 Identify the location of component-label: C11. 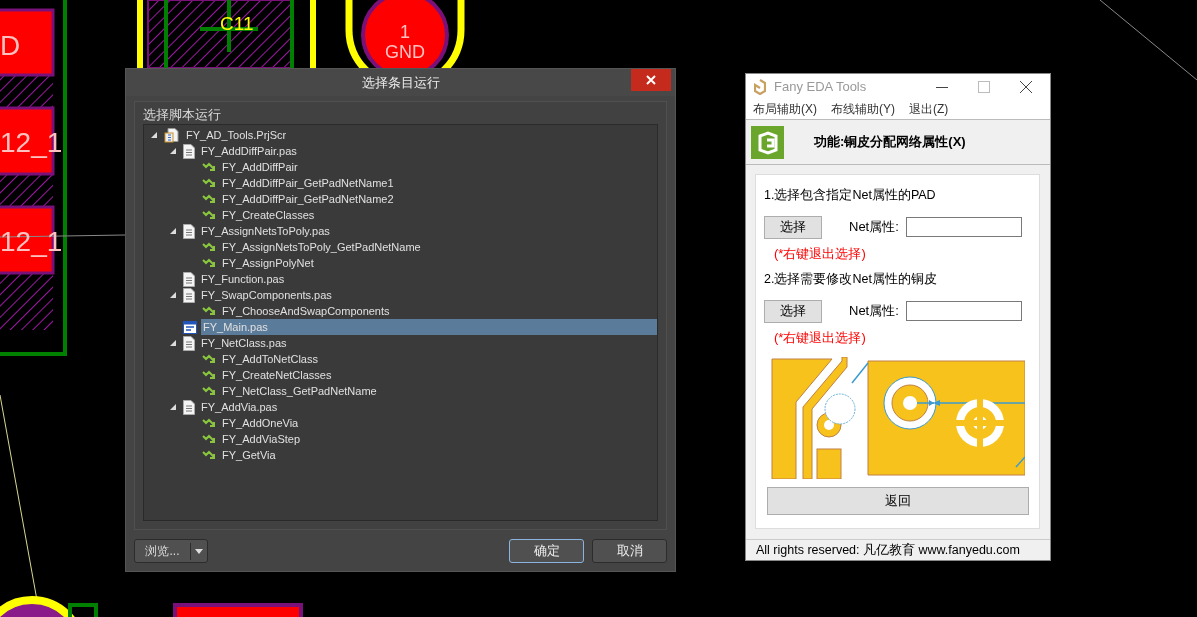
(237, 23).